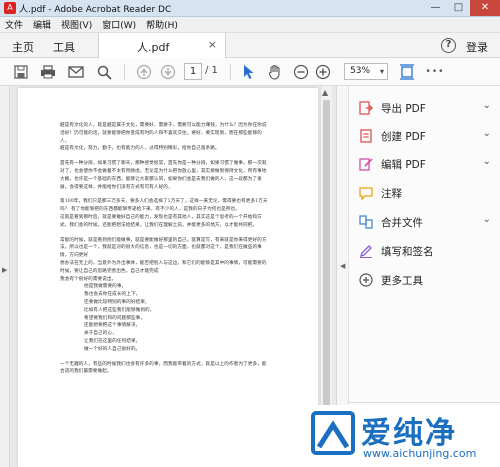 This screenshot has width=500, height=467. Describe the element at coordinates (485, 8) in the screenshot. I see `close-window-button: ✕` at that location.